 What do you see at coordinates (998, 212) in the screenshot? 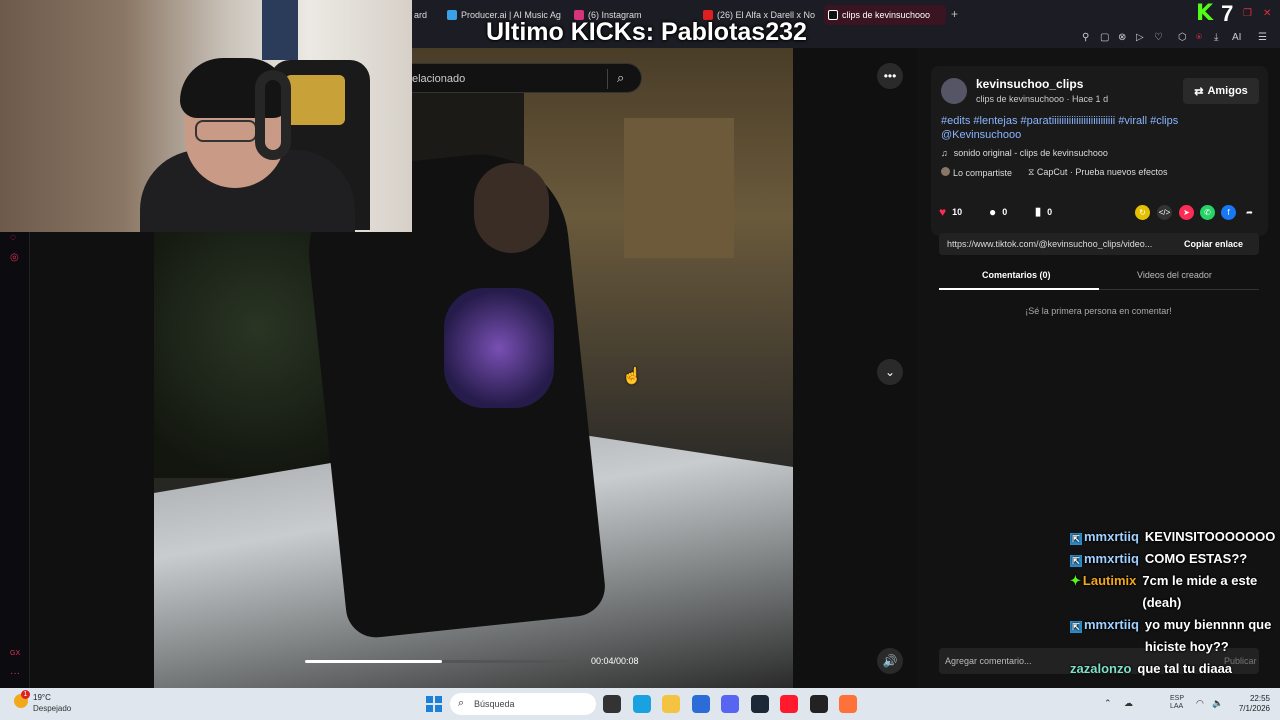
I see `comment-button: ● 0` at bounding box center [998, 212].